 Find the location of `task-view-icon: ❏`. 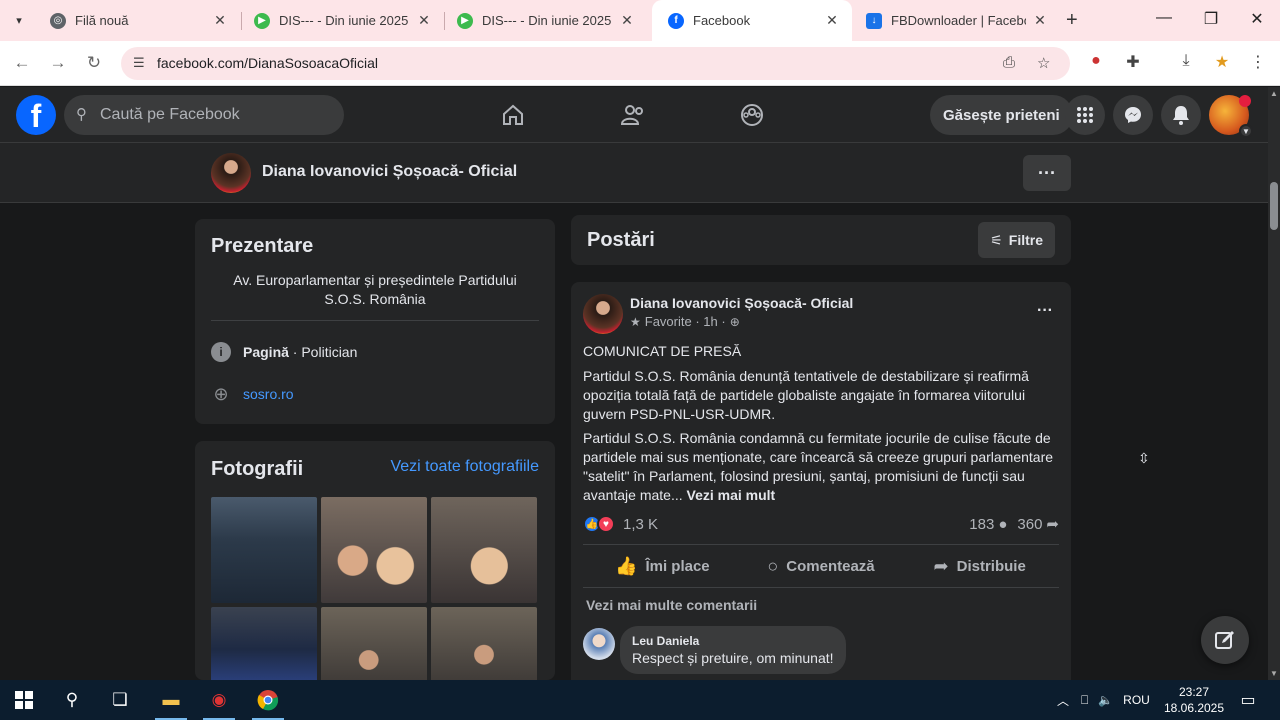

task-view-icon: ❏ is located at coordinates (120, 700).